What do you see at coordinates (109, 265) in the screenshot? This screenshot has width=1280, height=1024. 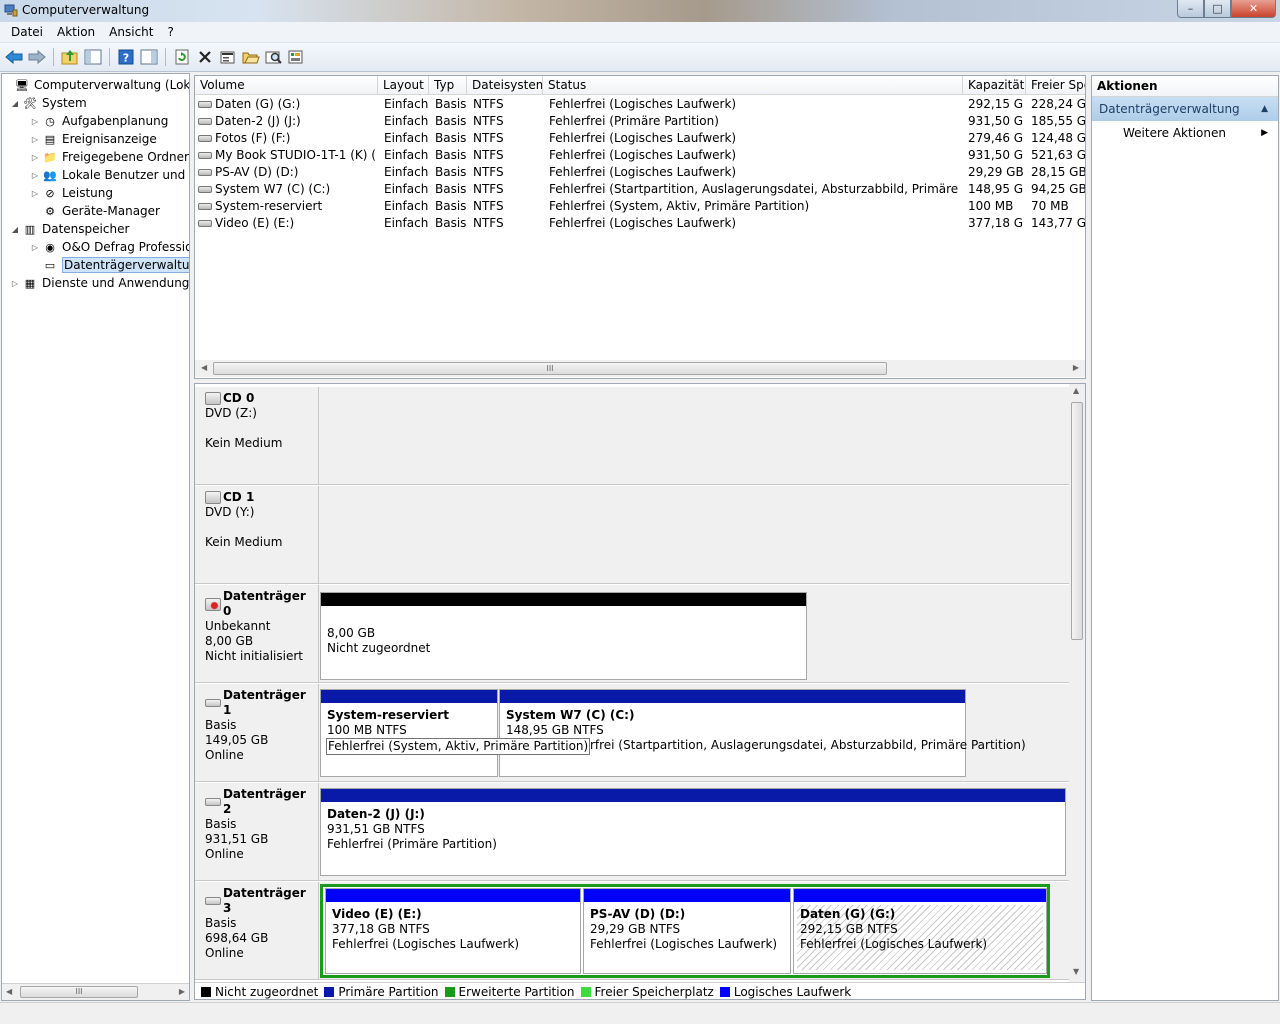 I see `tree-item: ▭ Datenträgerverwaltung` at bounding box center [109, 265].